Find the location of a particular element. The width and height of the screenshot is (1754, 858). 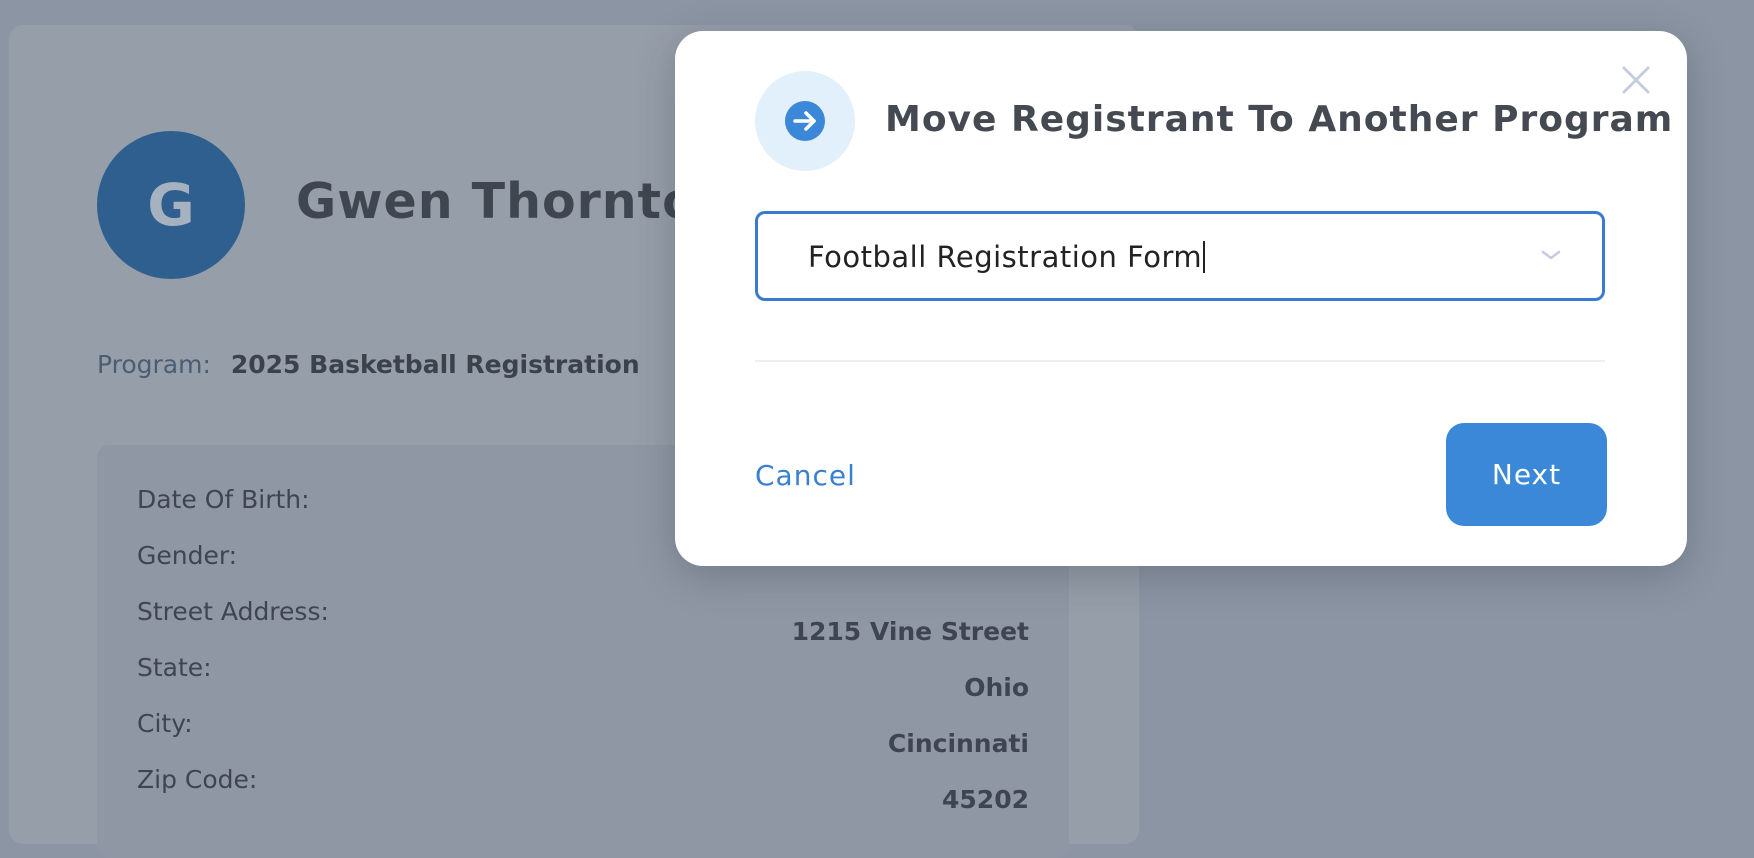

zip-value: 45202 is located at coordinates (985, 799).